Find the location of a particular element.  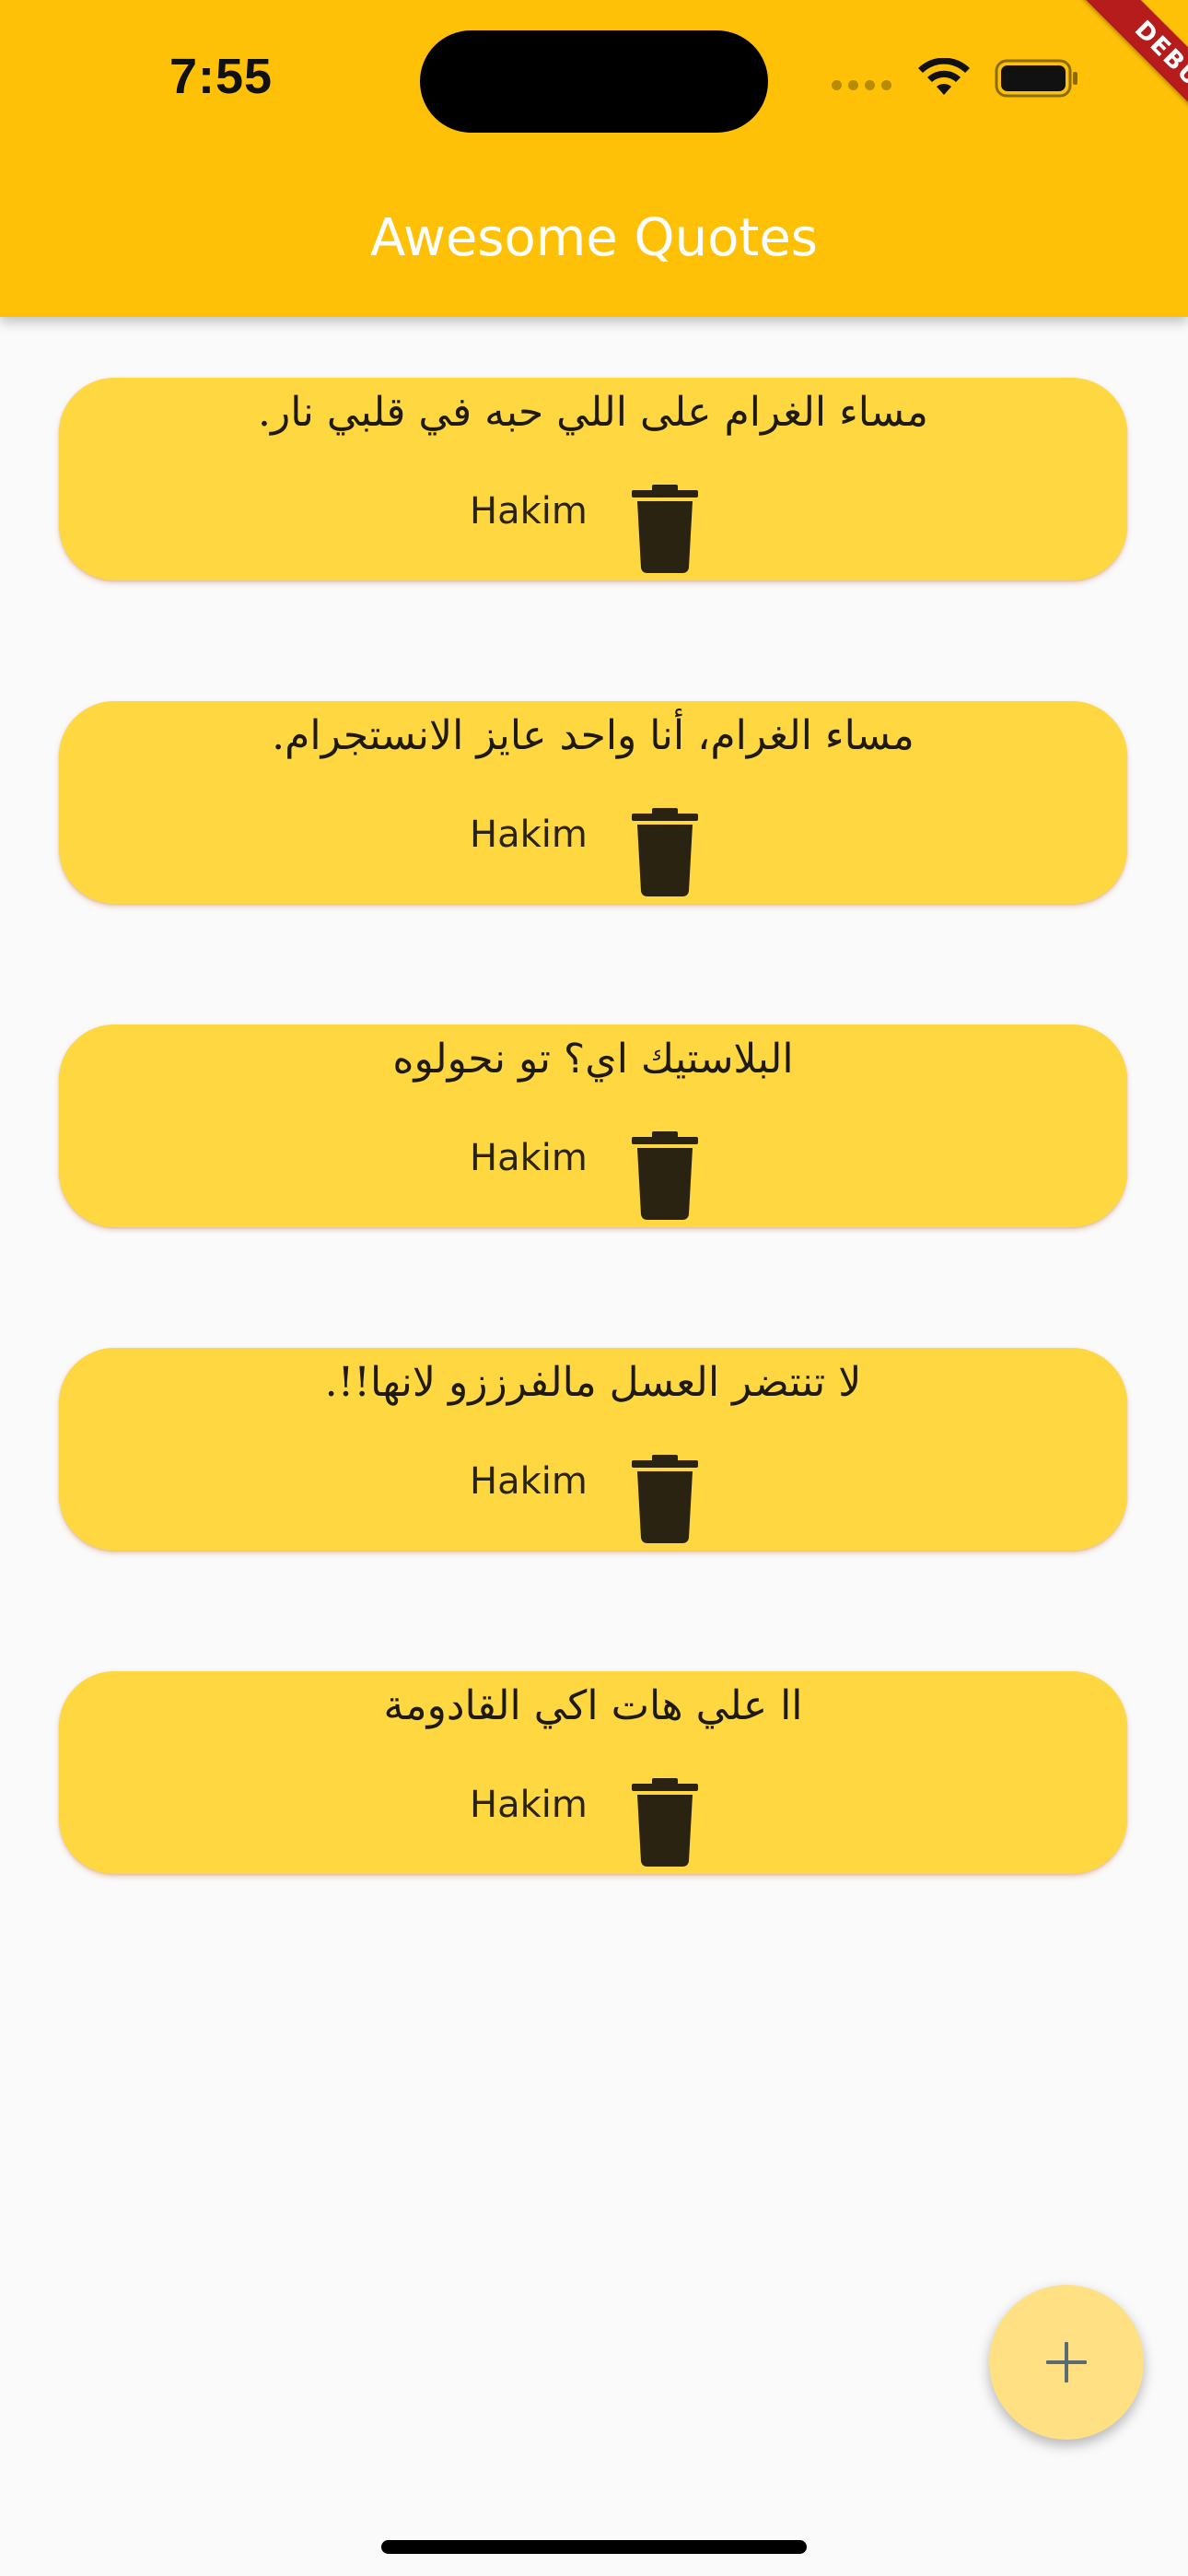

quote-text: اا علي هات اكي القادومة is located at coordinates (593, 1705).